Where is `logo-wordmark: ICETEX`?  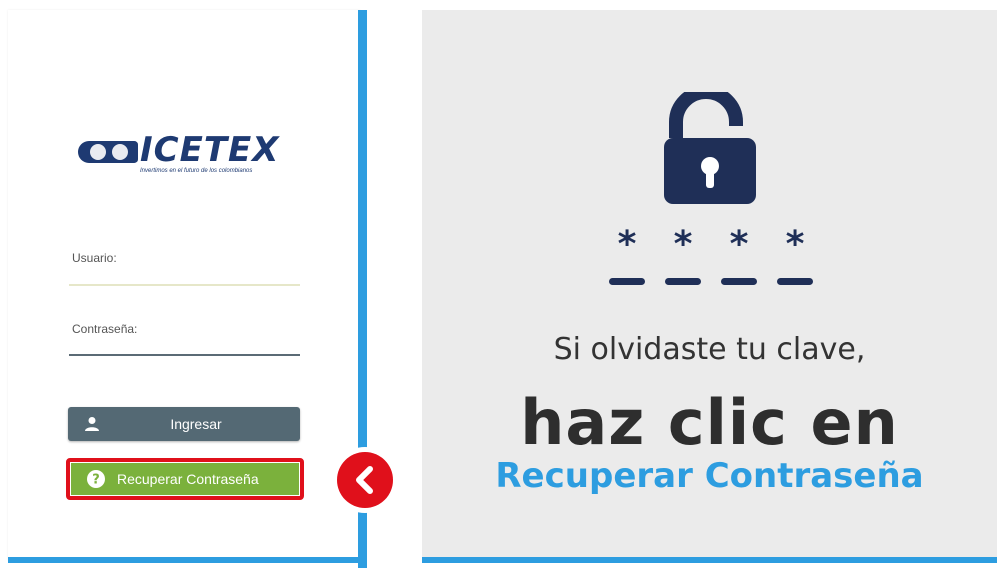 logo-wordmark: ICETEX is located at coordinates (210, 150).